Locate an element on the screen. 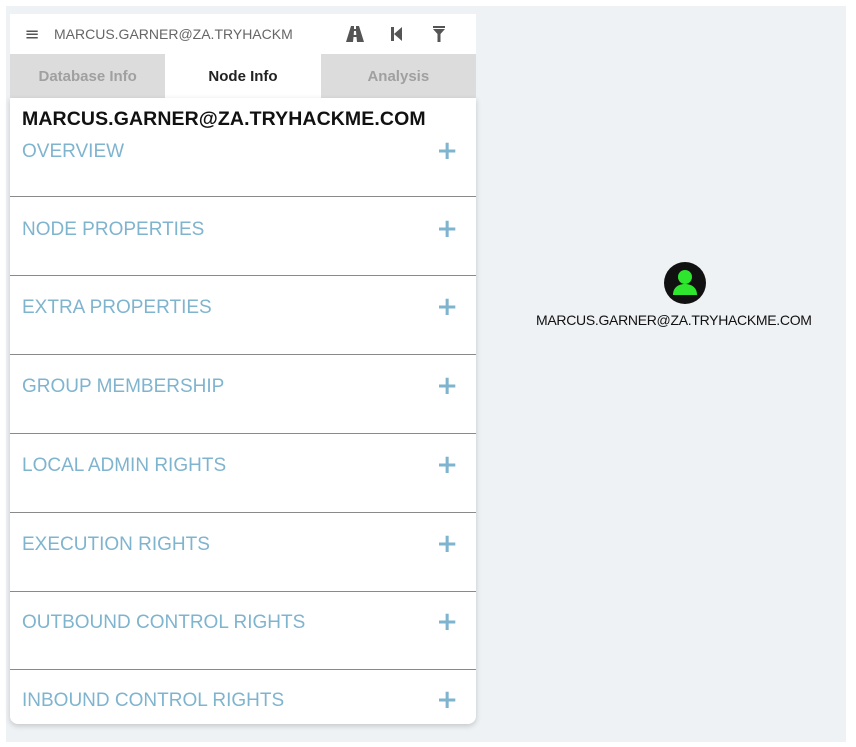 The height and width of the screenshot is (747, 856). section-extra-properties: EXTRA PROPERTIES + is located at coordinates (243, 315).